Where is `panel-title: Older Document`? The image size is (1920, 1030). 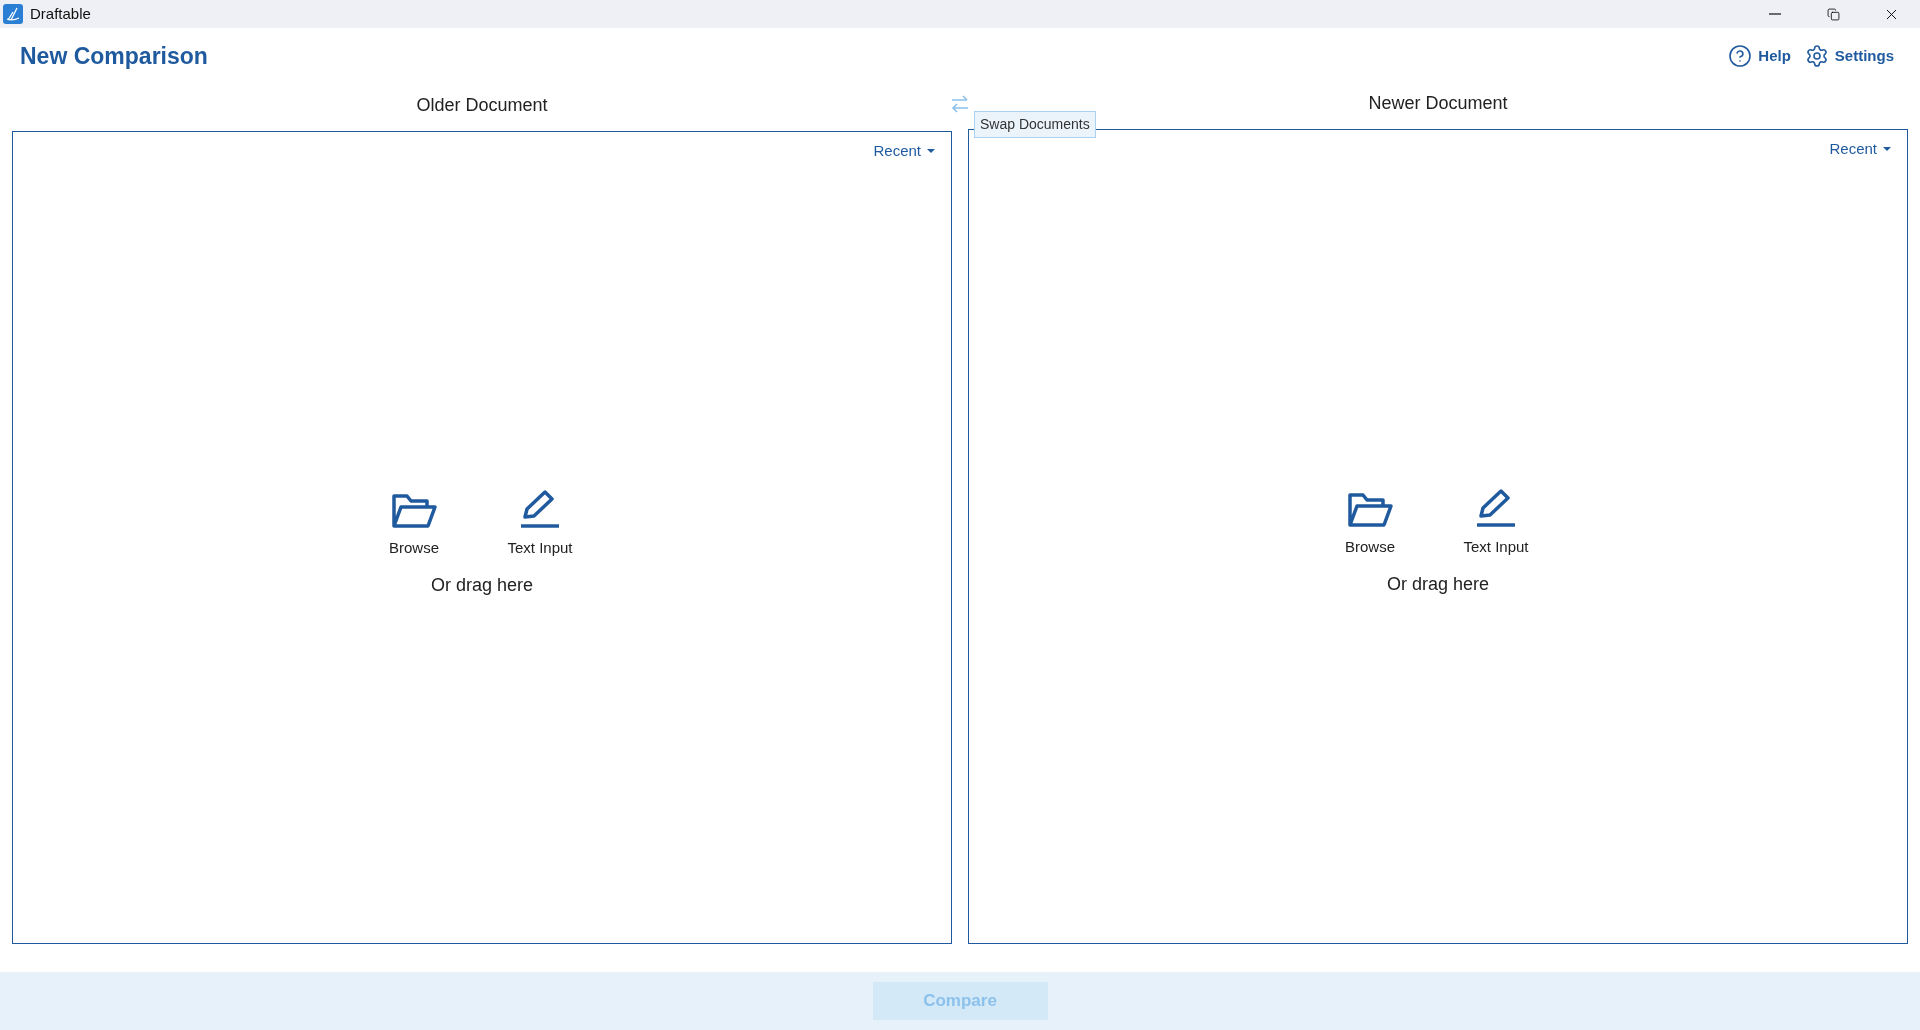
panel-title: Older Document is located at coordinates (482, 105).